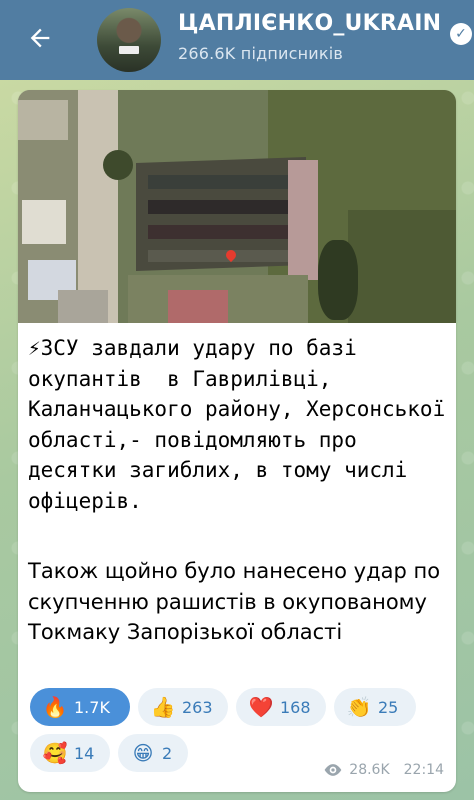  I want to click on reaction-thumbs-up: 👍 263, so click(183, 707).